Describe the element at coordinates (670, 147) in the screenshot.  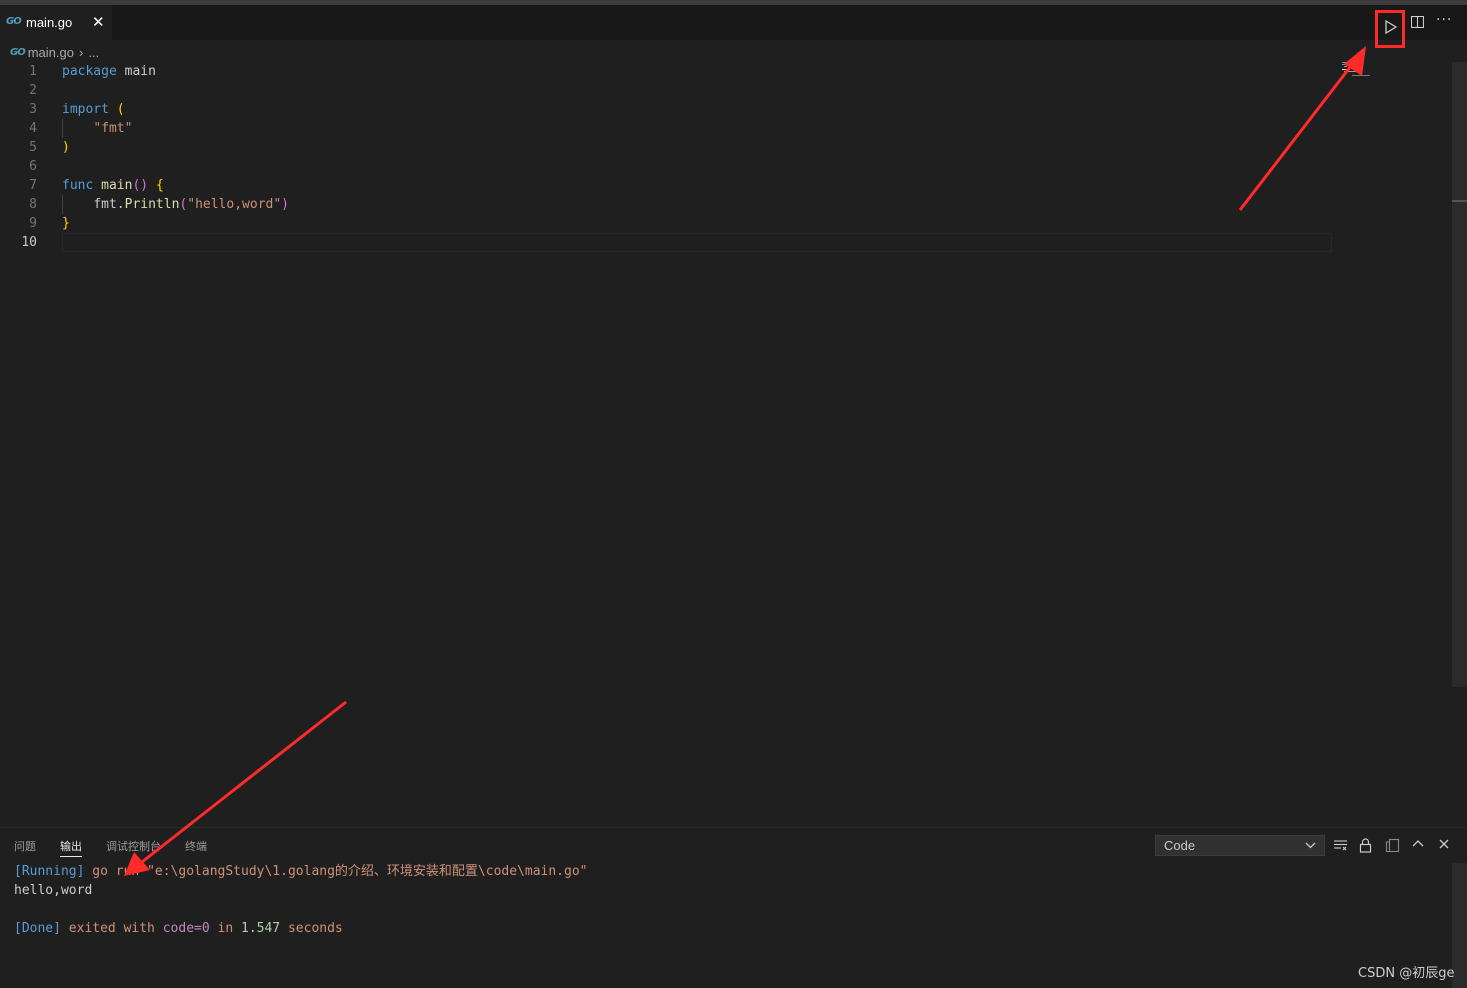
I see `code-line: 5)` at that location.